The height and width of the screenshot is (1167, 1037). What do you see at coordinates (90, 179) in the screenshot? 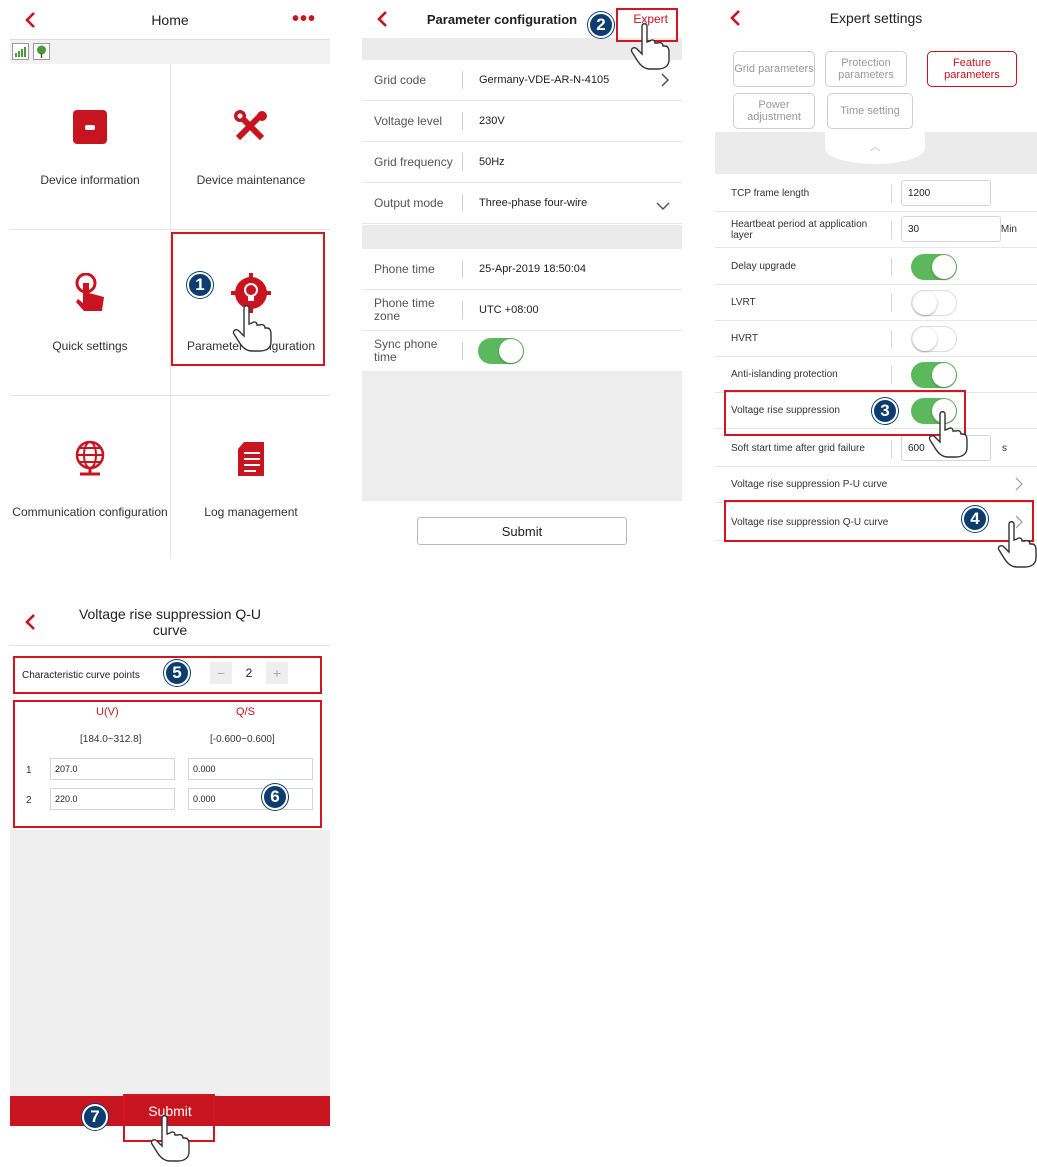
I see `tile-label: Device information` at bounding box center [90, 179].